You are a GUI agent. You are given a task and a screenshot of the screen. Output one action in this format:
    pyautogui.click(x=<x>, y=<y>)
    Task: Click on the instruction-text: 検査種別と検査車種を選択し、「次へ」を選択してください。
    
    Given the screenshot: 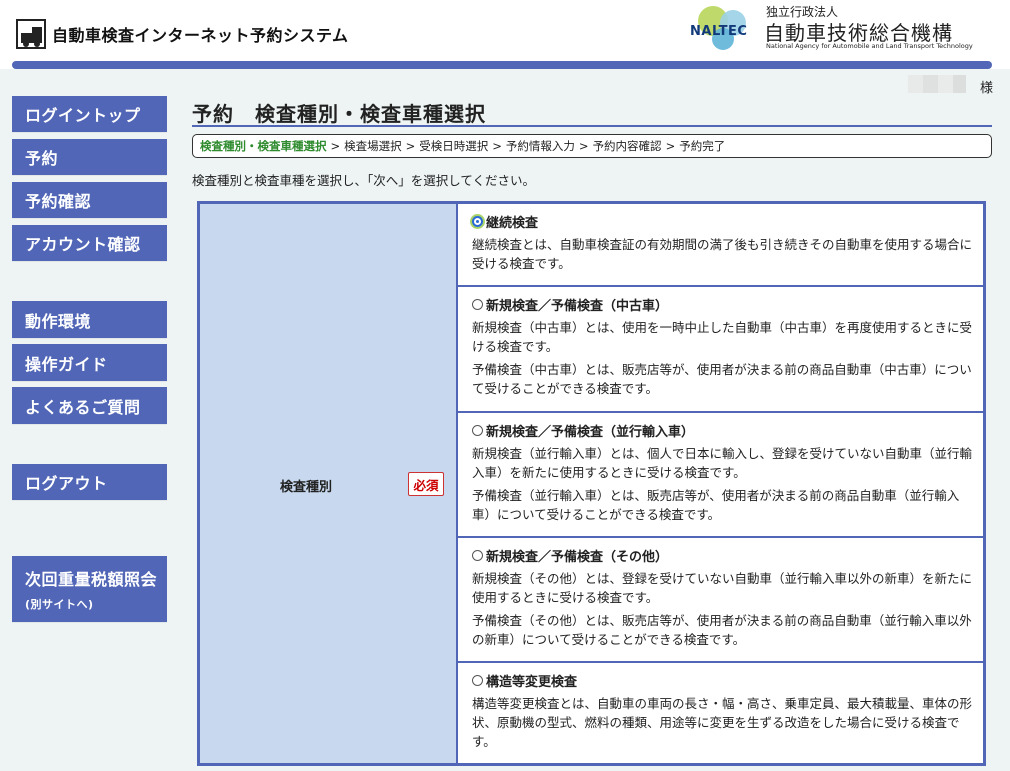 What is the action you would take?
    pyautogui.click(x=364, y=180)
    